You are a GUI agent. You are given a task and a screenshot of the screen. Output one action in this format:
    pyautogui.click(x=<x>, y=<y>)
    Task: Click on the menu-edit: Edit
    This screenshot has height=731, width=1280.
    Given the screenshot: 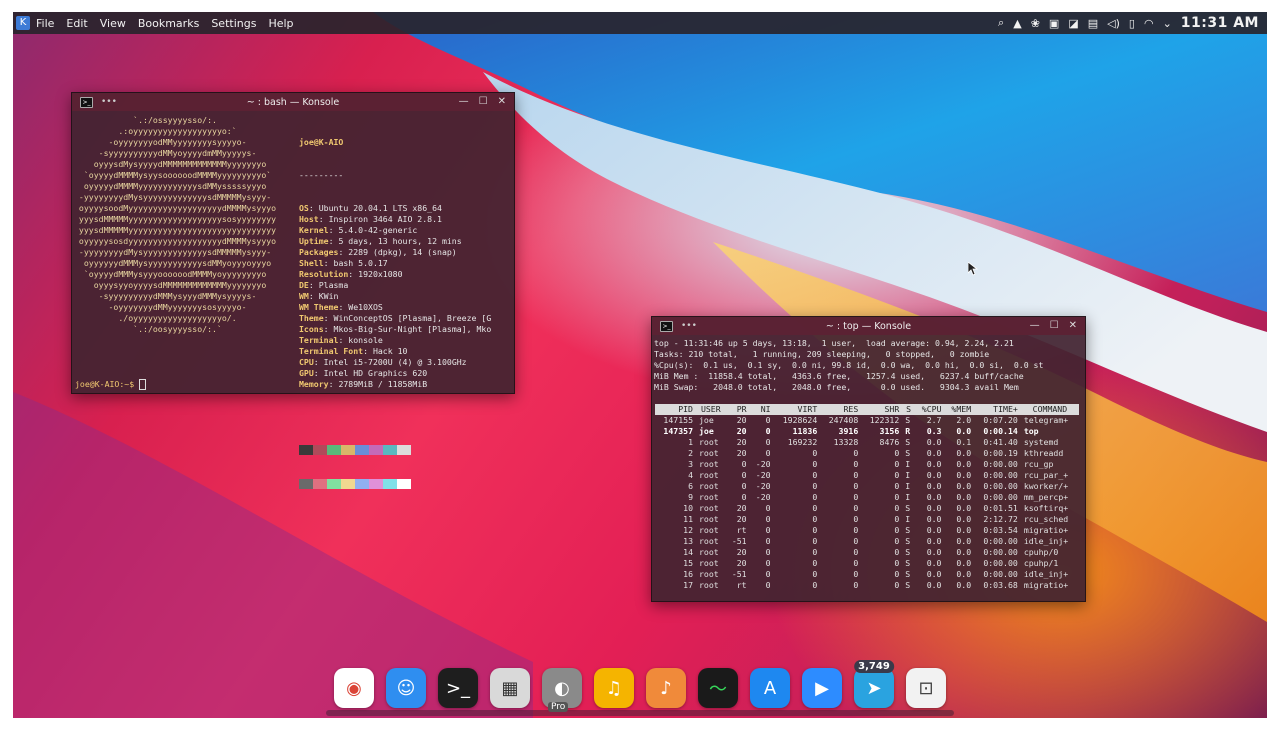 What is the action you would take?
    pyautogui.click(x=76, y=23)
    